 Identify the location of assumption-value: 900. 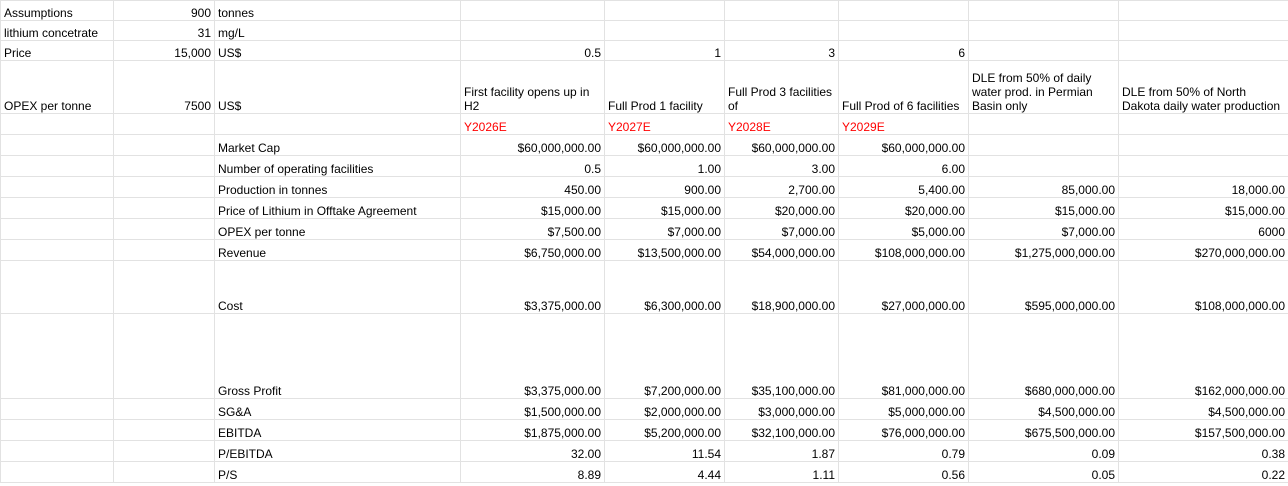
(164, 10).